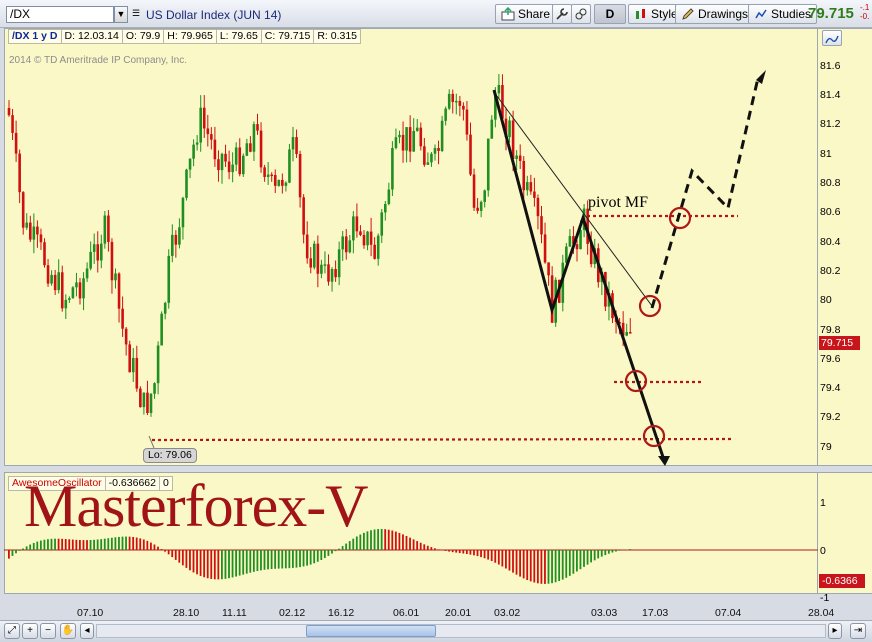 The height and width of the screenshot is (642, 872). What do you see at coordinates (783, 14) in the screenshot?
I see `studies-button: Studies` at bounding box center [783, 14].